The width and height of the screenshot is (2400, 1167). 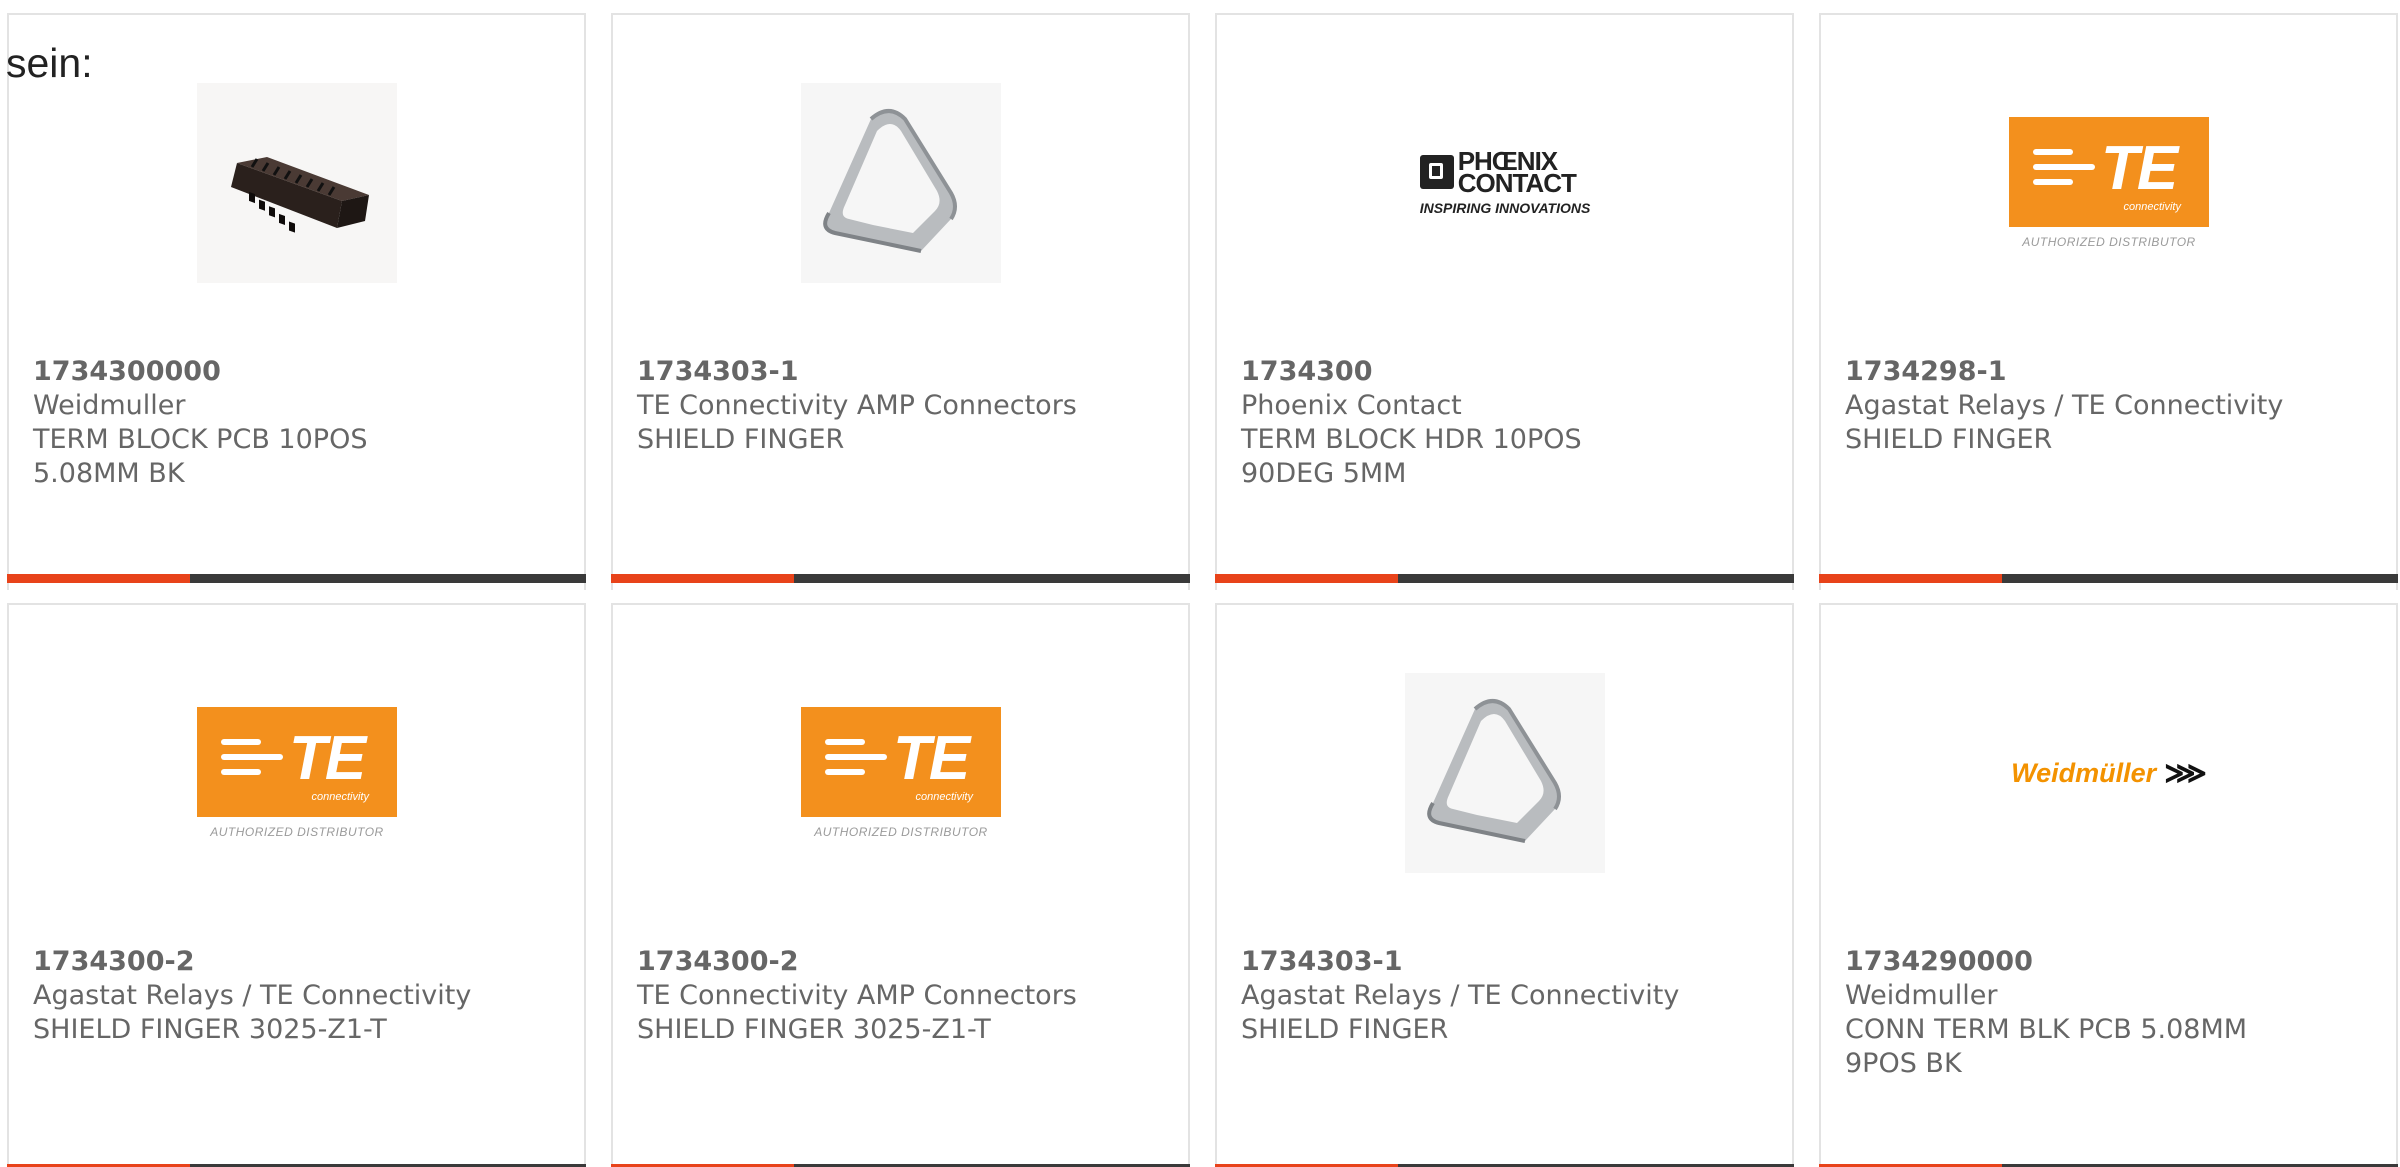 What do you see at coordinates (200, 456) in the screenshot?
I see `description: TERM BLOCK PCB 10POS 5.08MM BK` at bounding box center [200, 456].